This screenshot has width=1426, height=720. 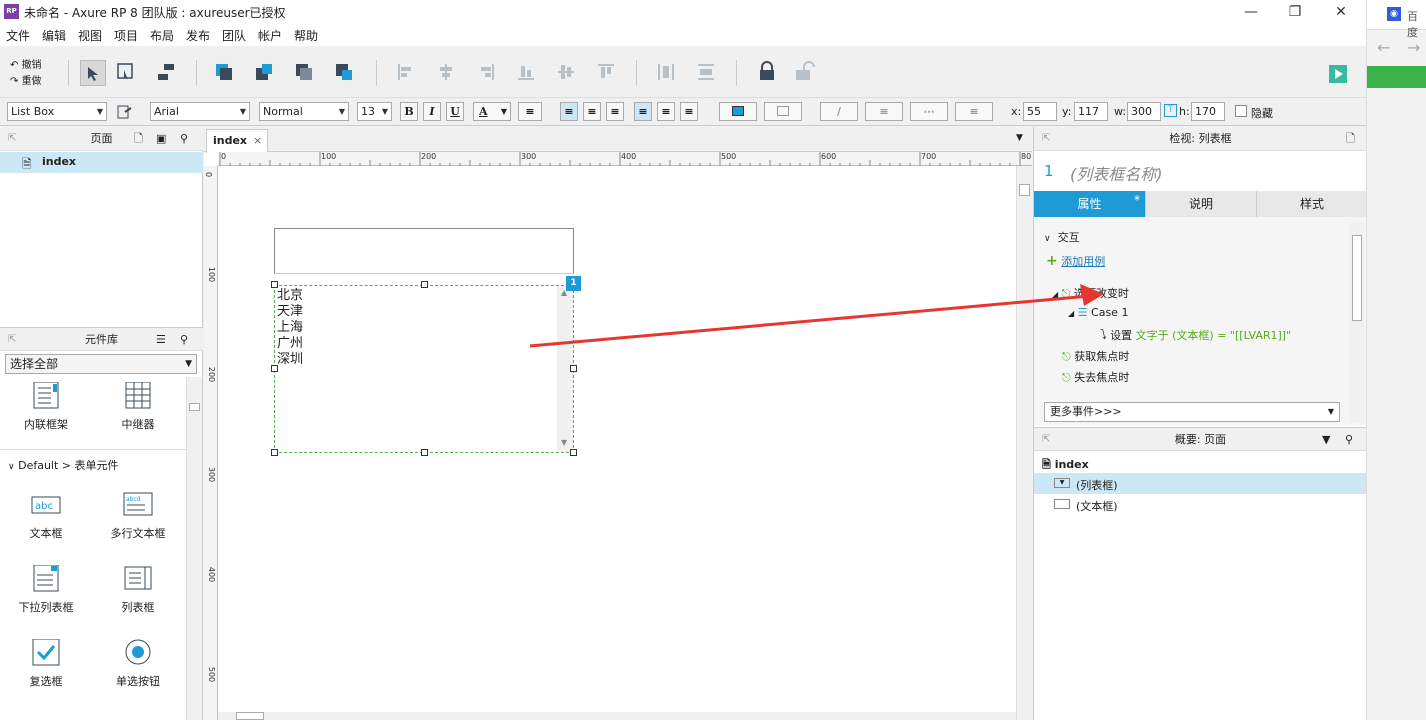 What do you see at coordinates (1208, 111) in the screenshot?
I see `h-input: 170` at bounding box center [1208, 111].